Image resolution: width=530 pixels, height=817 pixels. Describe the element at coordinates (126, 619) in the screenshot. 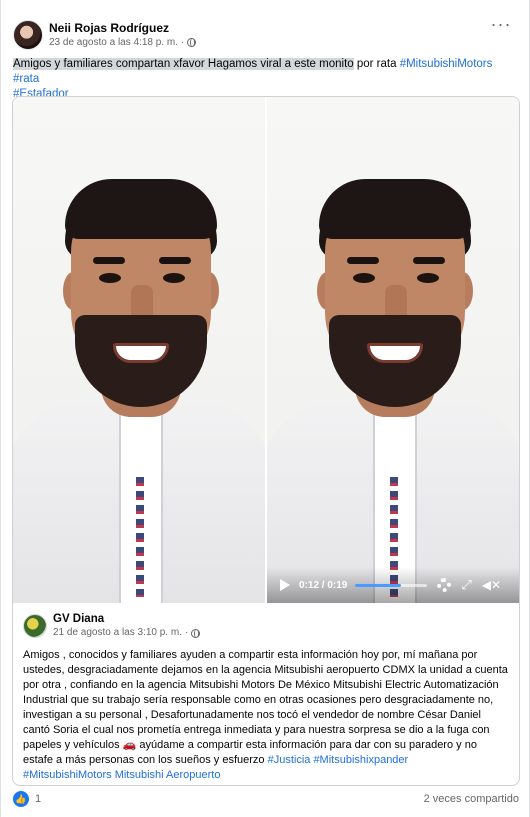

I see `shared-author-name: GV Diana` at that location.